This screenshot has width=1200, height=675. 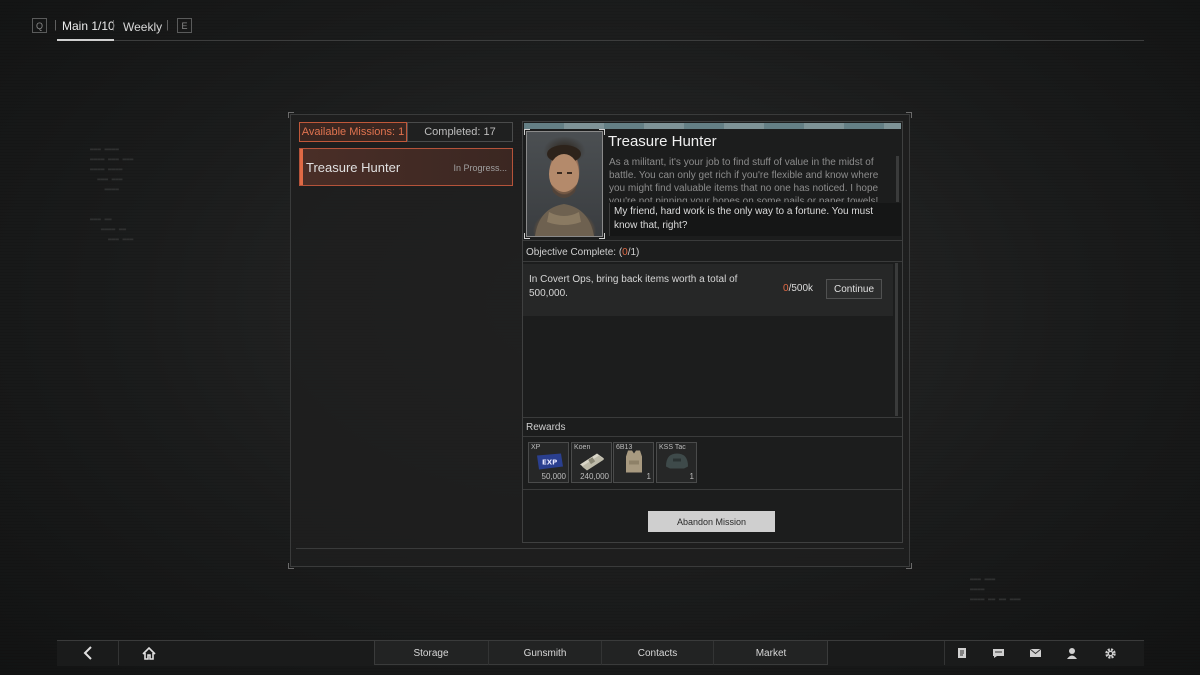 I want to click on tab-completed-missions: Completed: 17, so click(x=460, y=132).